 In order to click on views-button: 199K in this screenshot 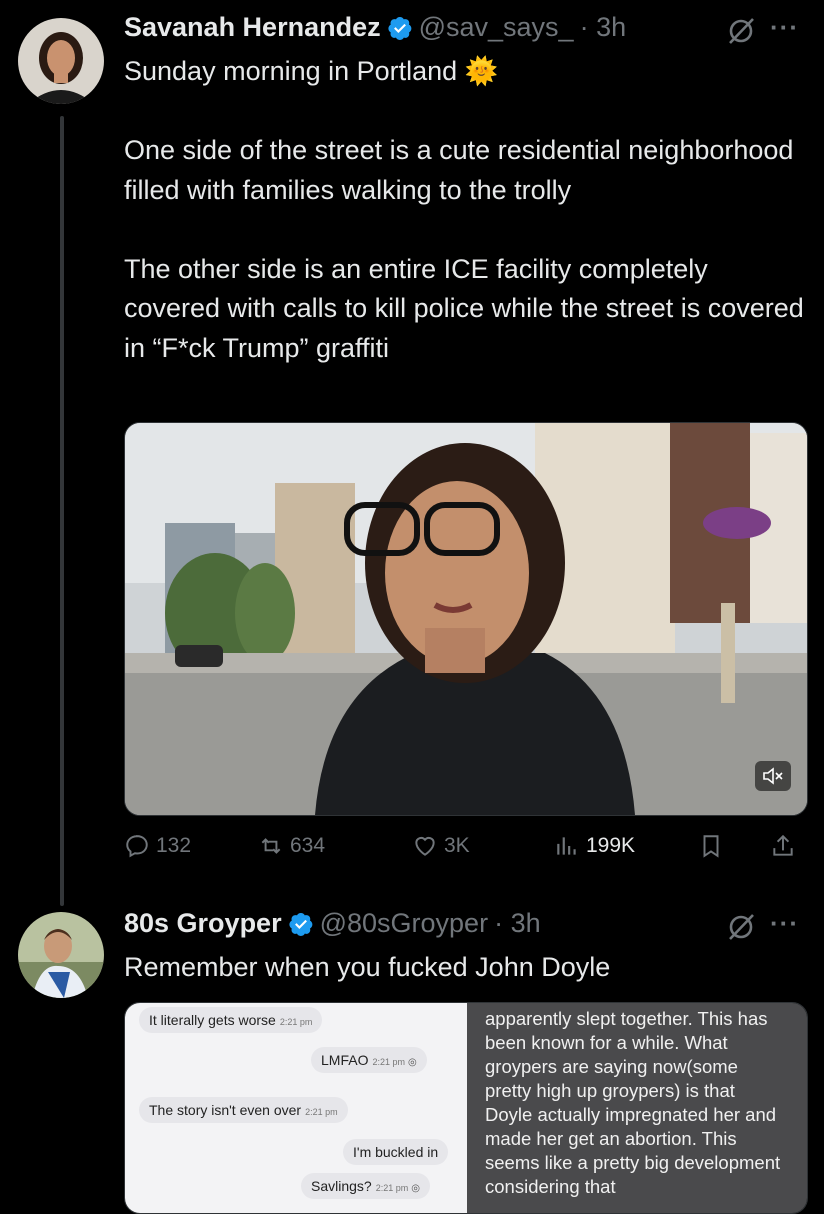, I will do `click(594, 846)`.